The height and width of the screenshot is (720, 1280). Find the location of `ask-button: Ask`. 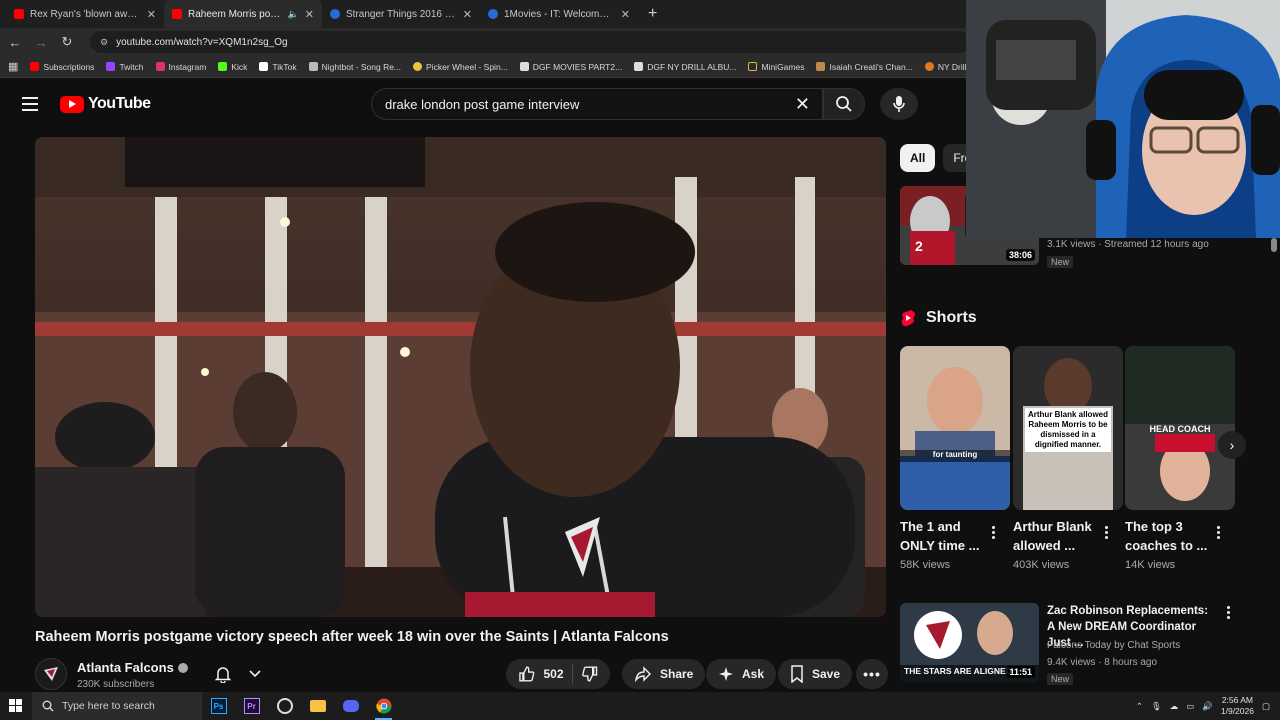

ask-button: Ask is located at coordinates (741, 674).